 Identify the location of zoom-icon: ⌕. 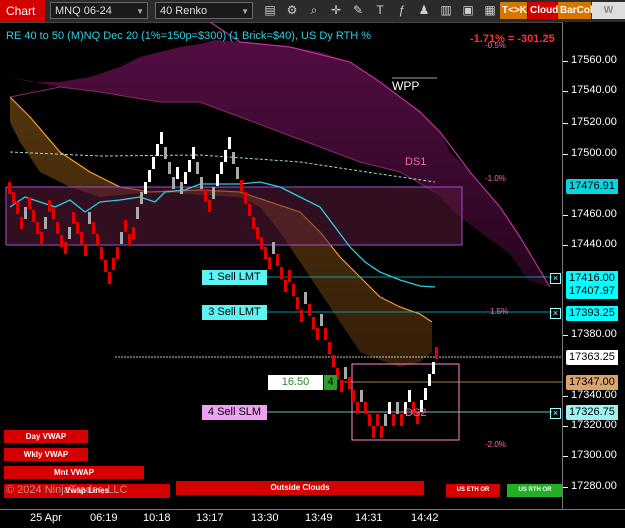
(314, 10).